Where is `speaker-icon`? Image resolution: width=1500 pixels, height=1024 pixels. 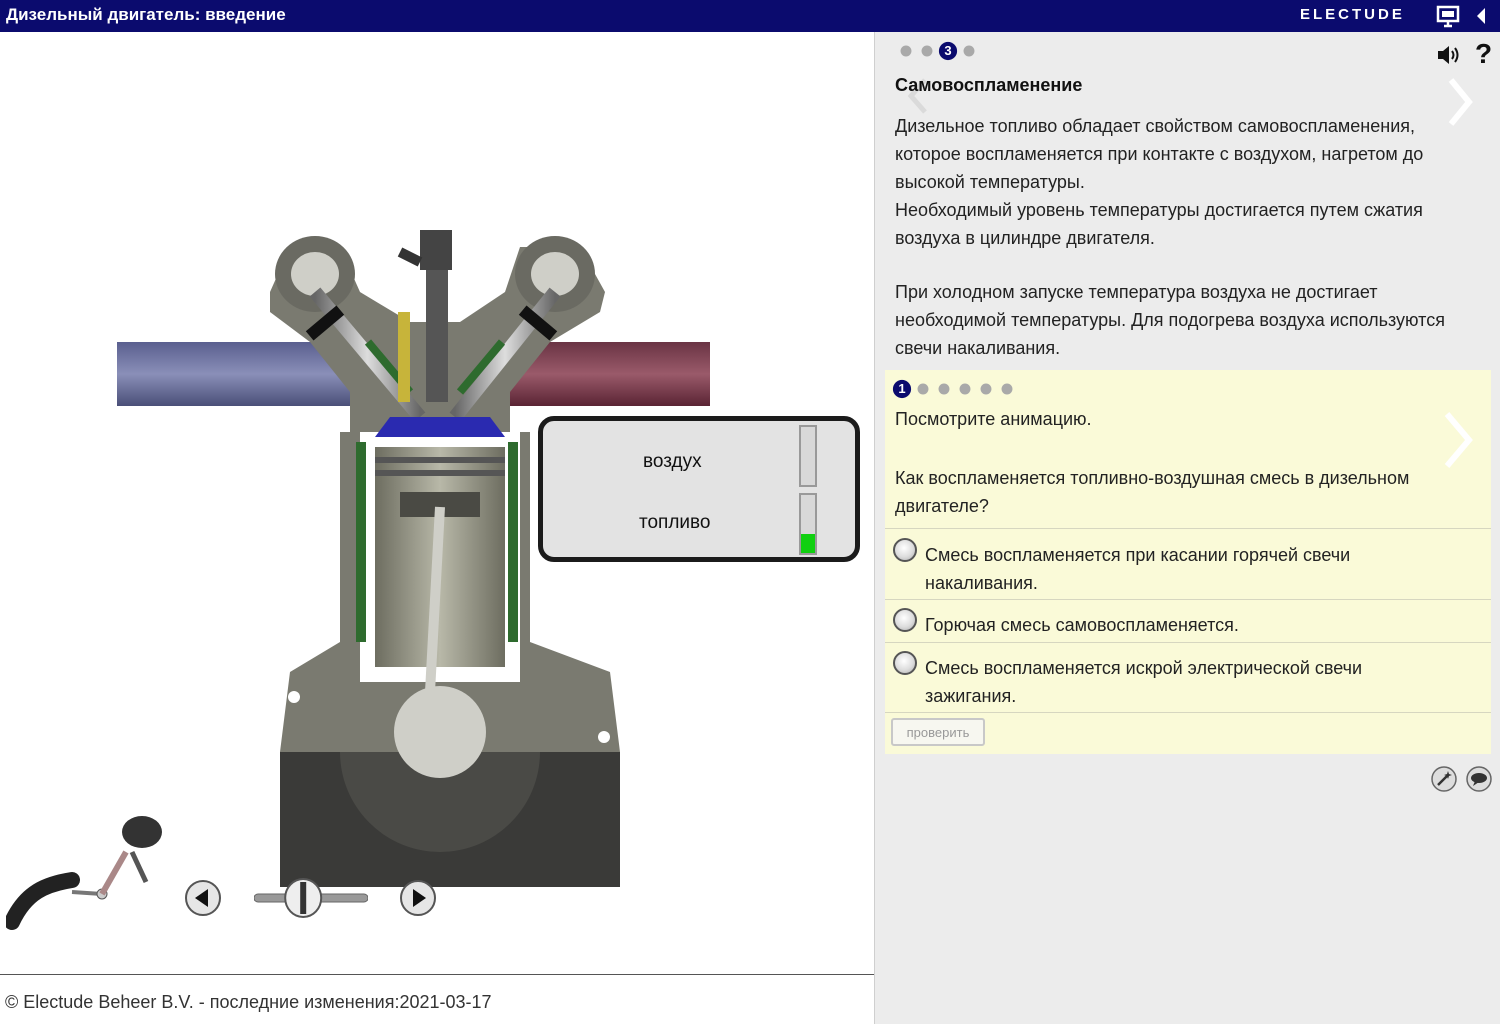 speaker-icon is located at coordinates (1448, 55).